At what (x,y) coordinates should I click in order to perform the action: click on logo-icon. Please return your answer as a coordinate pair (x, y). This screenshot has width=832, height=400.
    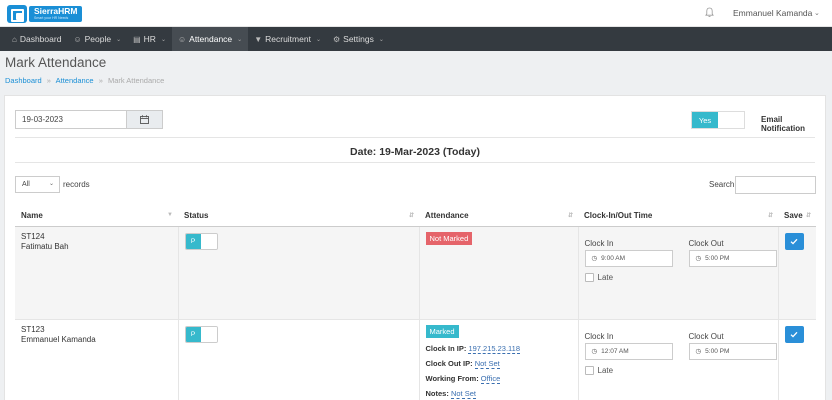
    Looking at the image, I should click on (17, 13).